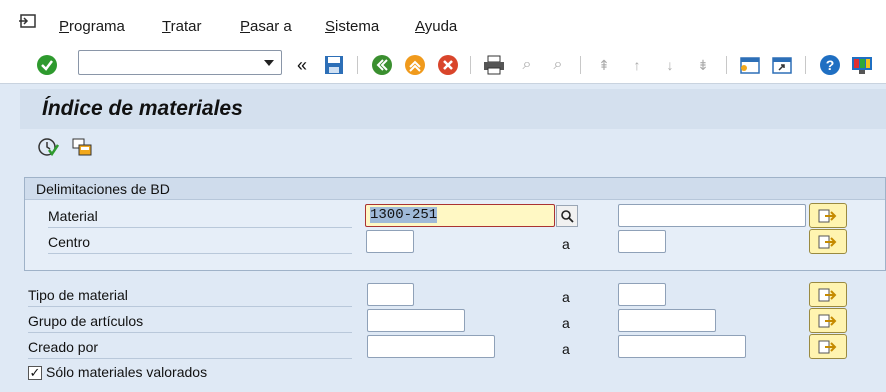 Image resolution: width=886 pixels, height=392 pixels. What do you see at coordinates (48, 147) in the screenshot?
I see `execute-icon` at bounding box center [48, 147].